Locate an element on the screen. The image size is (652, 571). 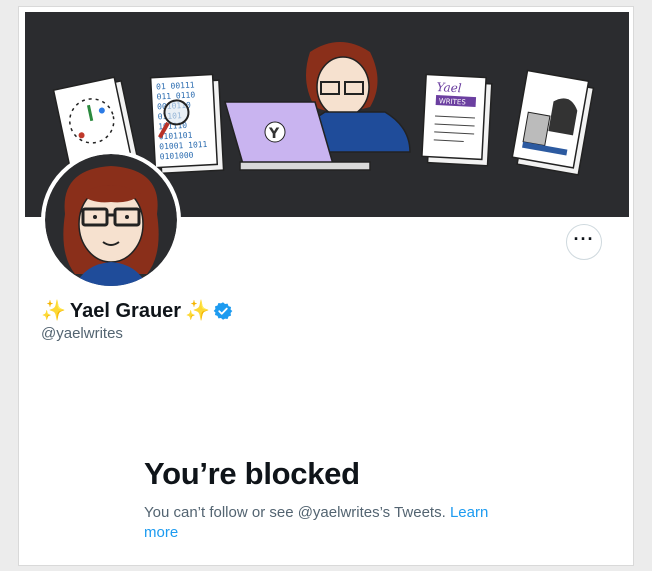
svg-text: Yael is located at coordinates (449, 87).